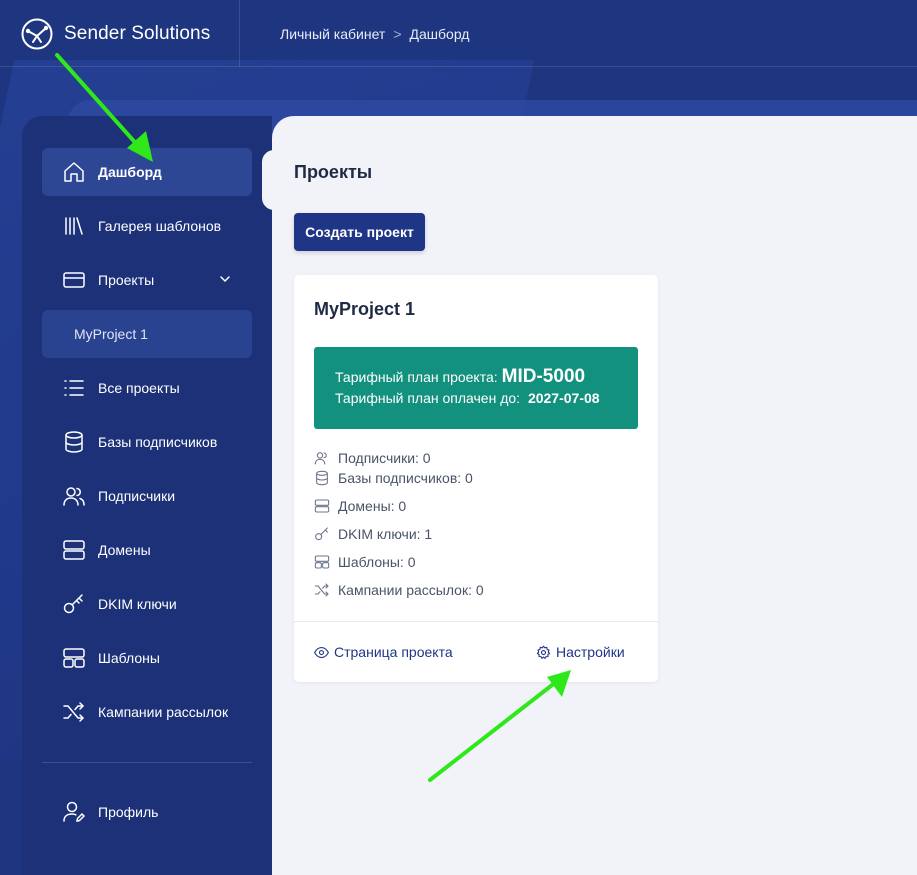  I want to click on sidebar-item-template-gallery: Галерея шаблонов, so click(147, 226).